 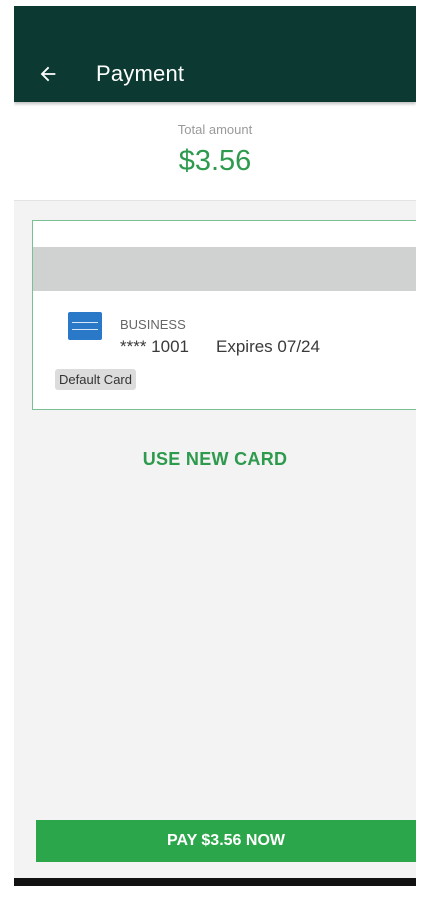 What do you see at coordinates (226, 841) in the screenshot?
I see `pay-now-button: PAY $3.56 NOW` at bounding box center [226, 841].